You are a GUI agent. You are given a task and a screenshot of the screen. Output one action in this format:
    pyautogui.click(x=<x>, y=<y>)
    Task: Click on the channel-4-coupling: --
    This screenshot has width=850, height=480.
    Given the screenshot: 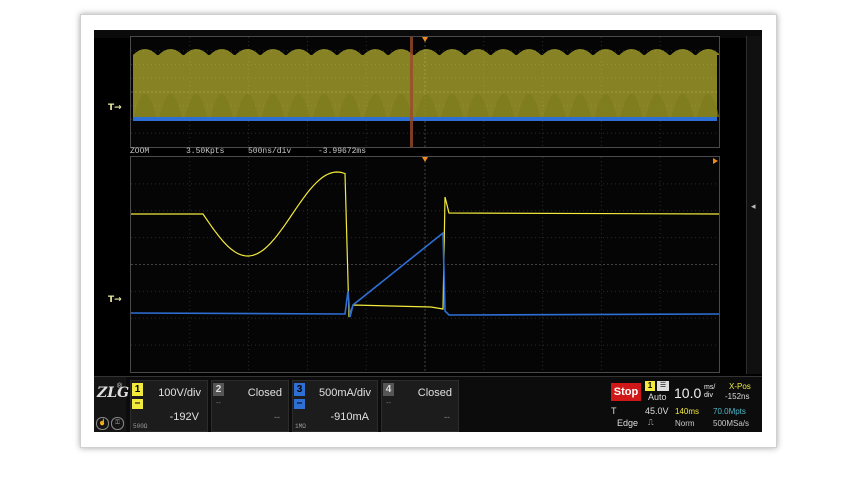 What is the action you would take?
    pyautogui.click(x=388, y=403)
    